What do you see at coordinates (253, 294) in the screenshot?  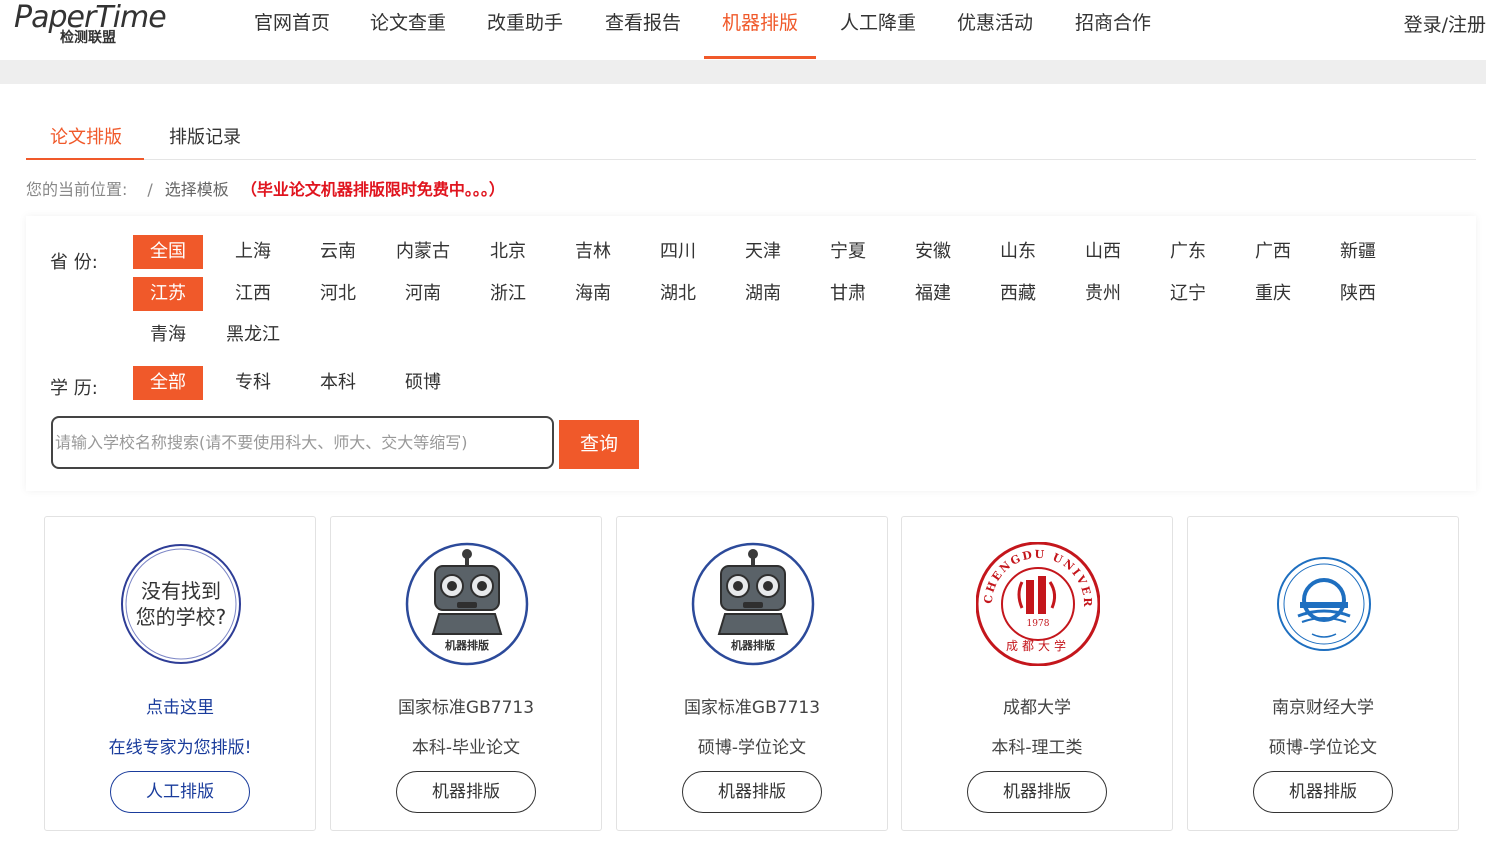 I see `province-chip: 江西` at bounding box center [253, 294].